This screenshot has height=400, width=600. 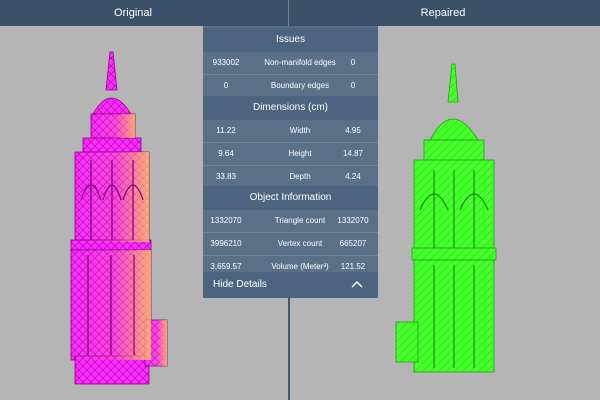 I want to click on header-separator, so click(x=288, y=13).